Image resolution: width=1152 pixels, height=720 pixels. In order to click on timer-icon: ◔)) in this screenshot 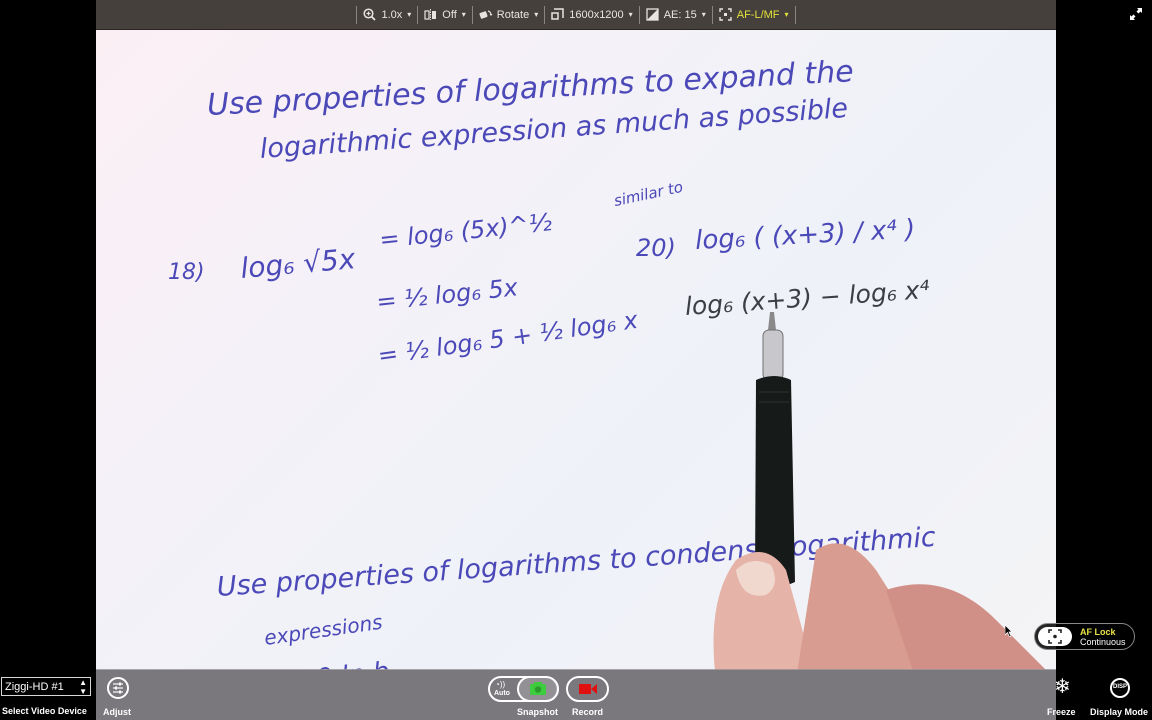, I will do `click(500, 684)`.